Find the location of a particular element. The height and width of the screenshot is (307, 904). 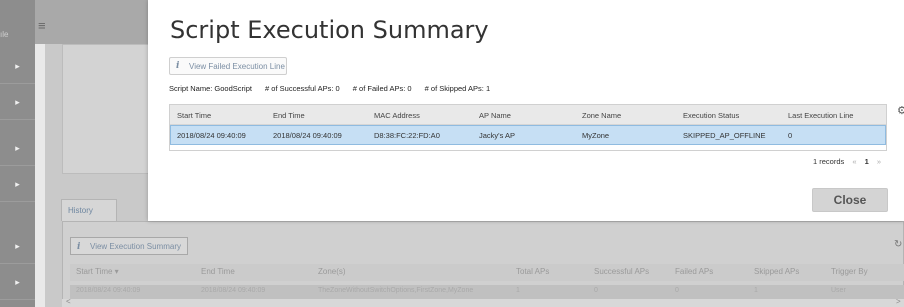

left-sidebar: ıle ▸ ▸ ▸ ▸ ▸ ▸ is located at coordinates (17, 153).